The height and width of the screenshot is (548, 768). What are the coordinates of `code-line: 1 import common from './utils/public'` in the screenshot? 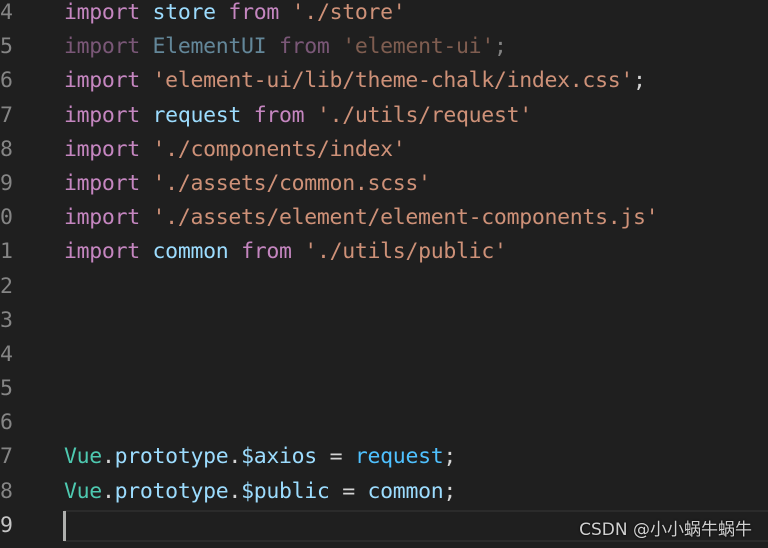 It's located at (384, 252).